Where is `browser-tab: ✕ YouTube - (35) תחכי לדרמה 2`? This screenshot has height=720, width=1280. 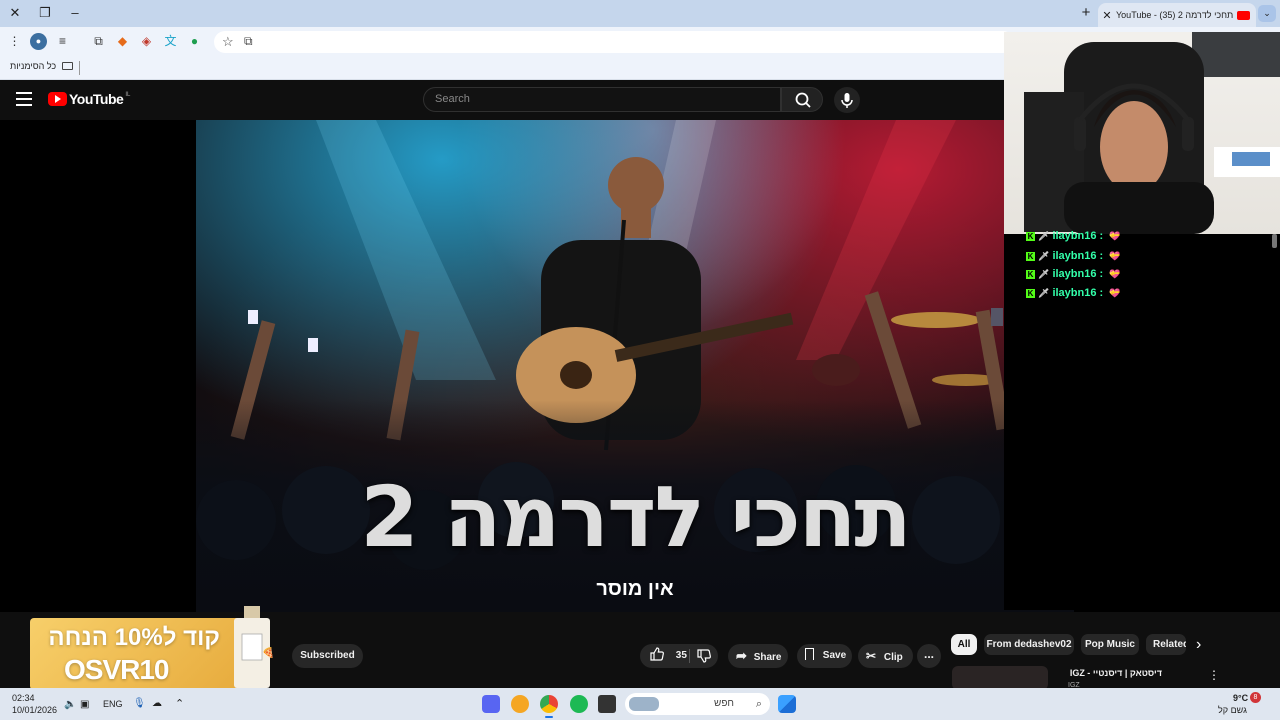
browser-tab: ✕ YouTube - (35) תחכי לדרמה 2 is located at coordinates (1177, 15).